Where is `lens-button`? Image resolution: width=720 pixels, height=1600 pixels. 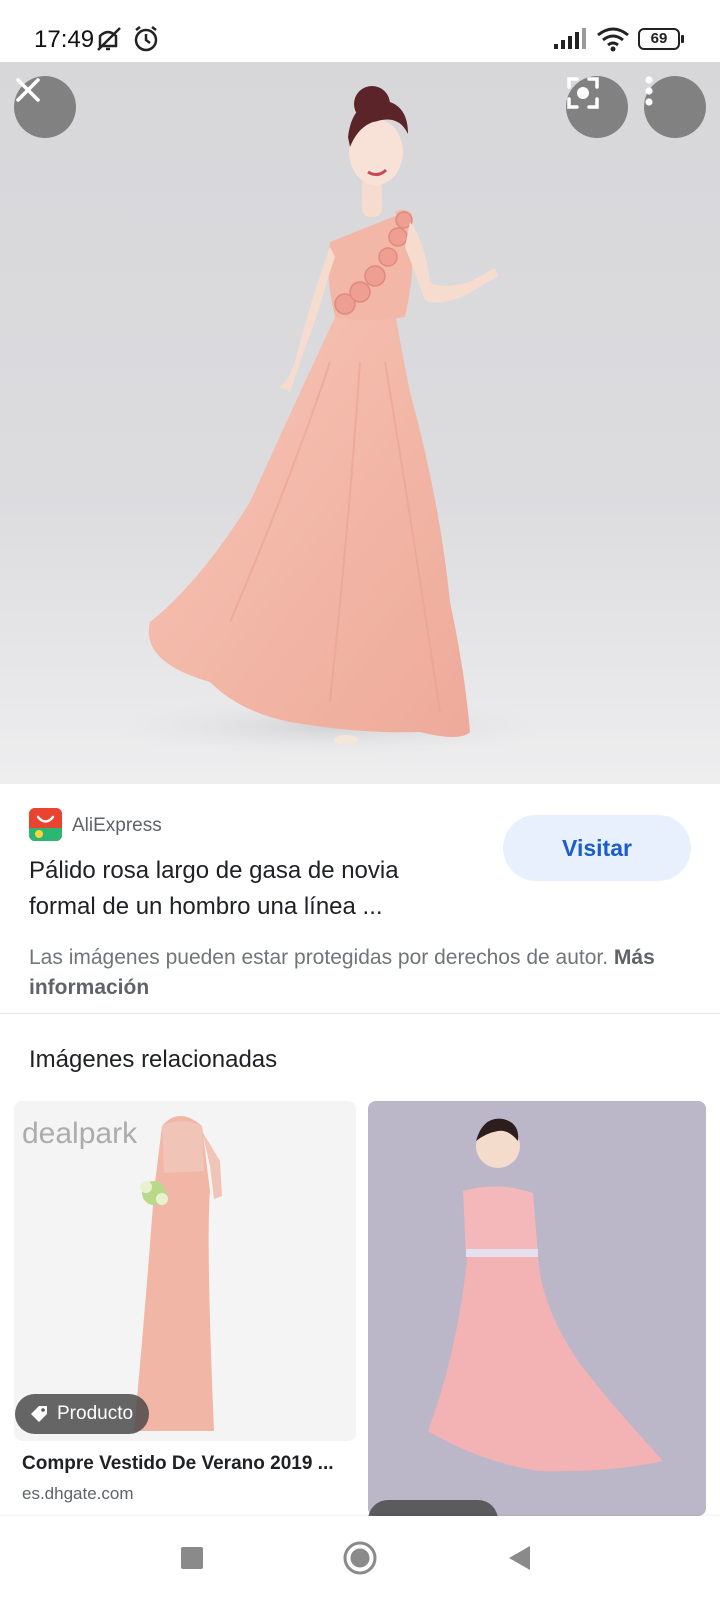 lens-button is located at coordinates (597, 107).